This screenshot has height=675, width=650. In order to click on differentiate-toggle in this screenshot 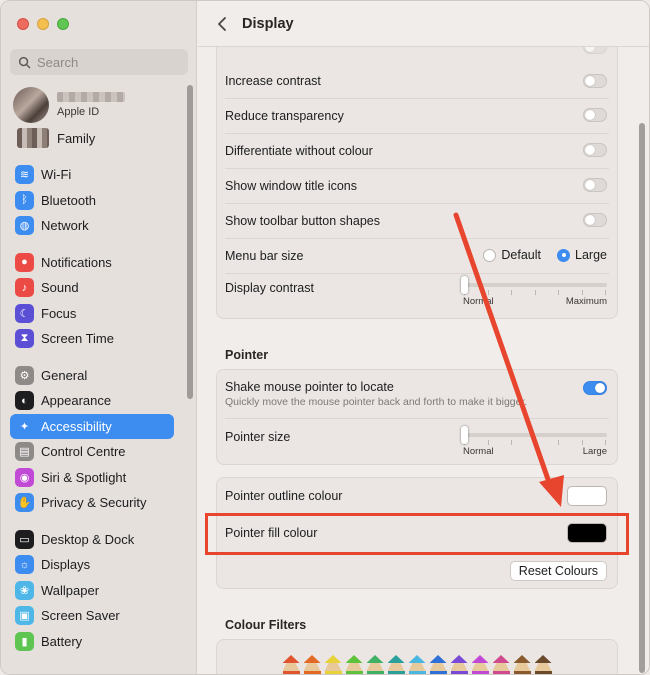, I will do `click(595, 150)`.